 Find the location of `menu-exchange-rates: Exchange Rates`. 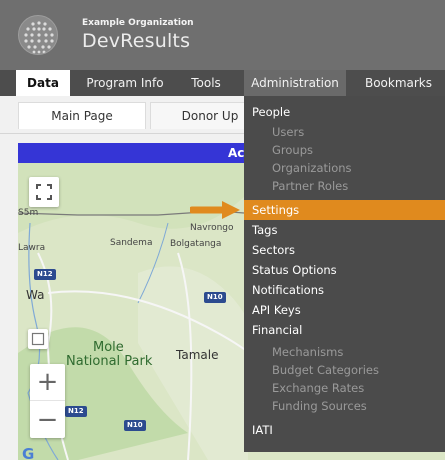

menu-exchange-rates: Exchange Rates is located at coordinates (344, 388).